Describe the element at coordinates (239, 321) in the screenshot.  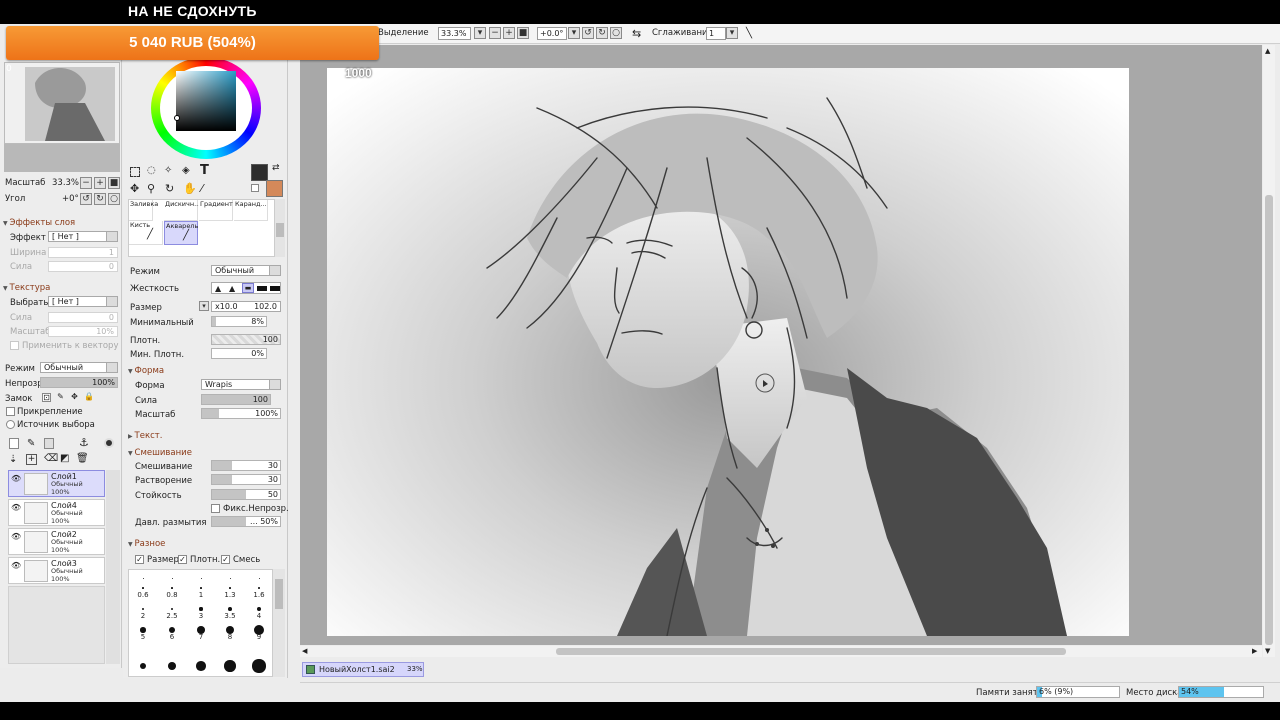
I see `min-size-slider: 8%` at that location.